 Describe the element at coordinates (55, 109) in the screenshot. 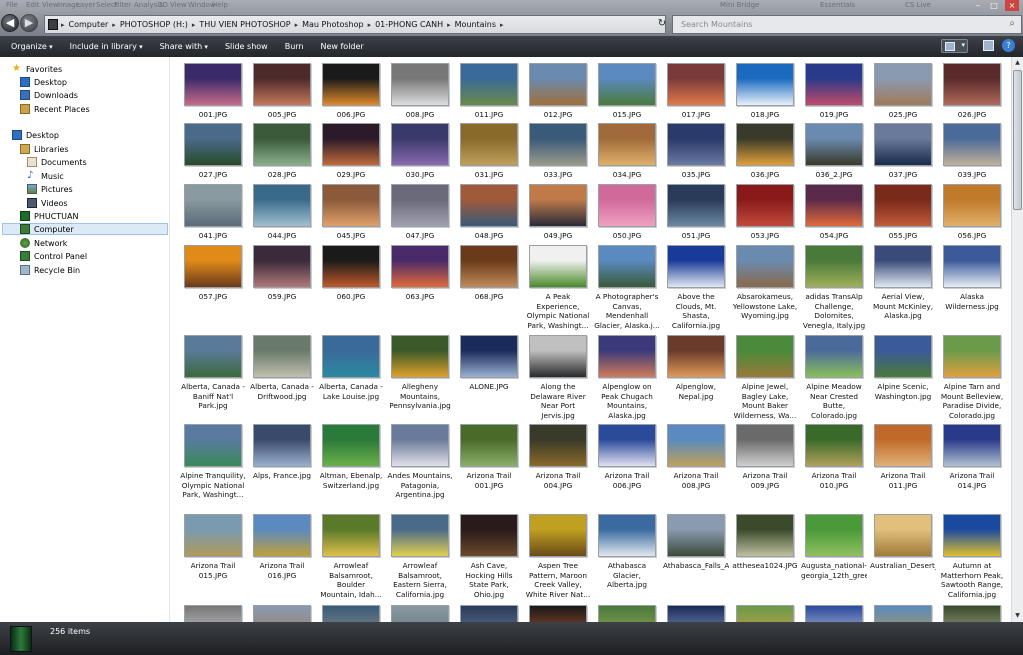

I see `nav-fav-recent: Recent Places` at that location.